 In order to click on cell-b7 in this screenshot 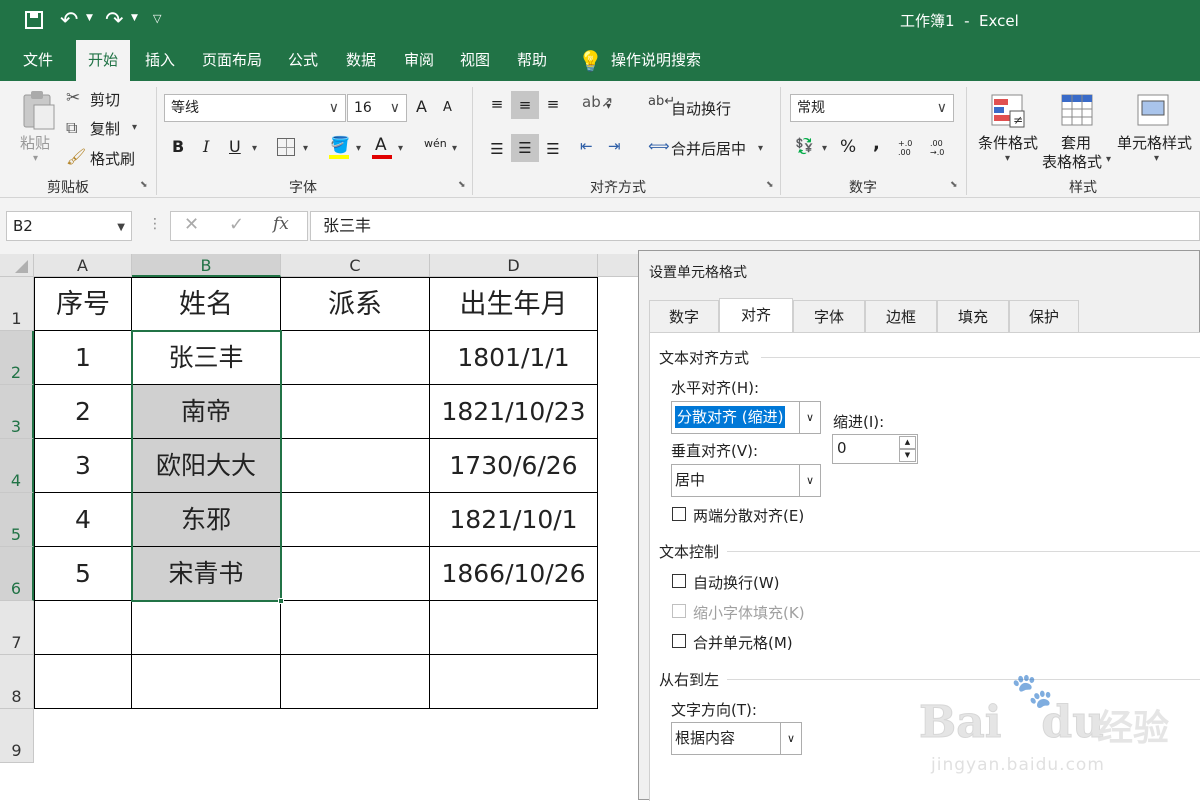, I will do `click(206, 628)`.